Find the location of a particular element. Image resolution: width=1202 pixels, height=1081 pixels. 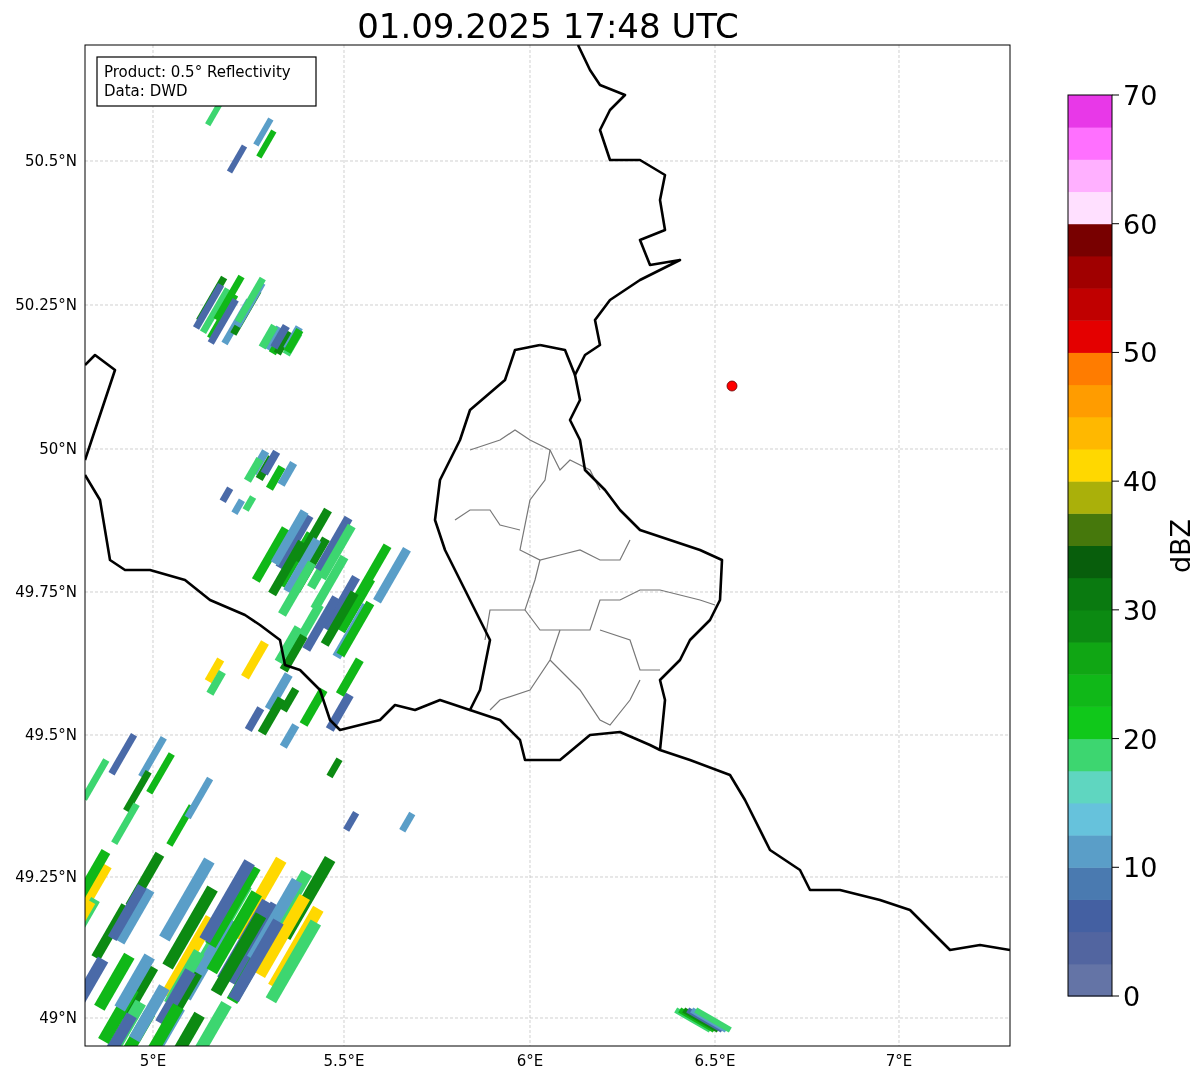

x-tick-label: 6°E is located at coordinates (530, 1061).